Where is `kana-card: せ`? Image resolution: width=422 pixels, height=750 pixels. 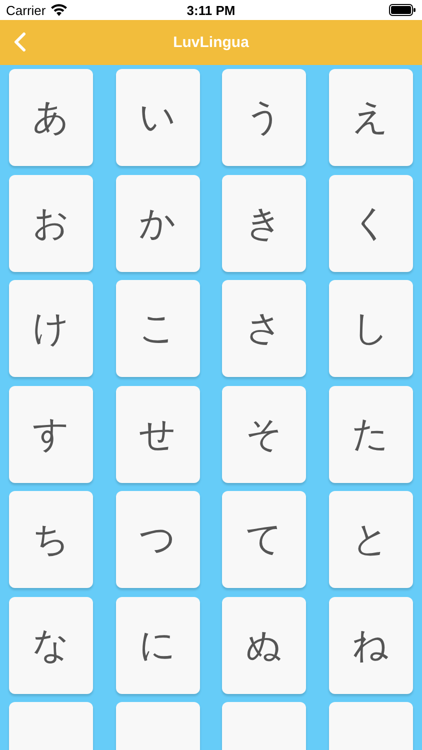
kana-card: せ is located at coordinates (158, 434).